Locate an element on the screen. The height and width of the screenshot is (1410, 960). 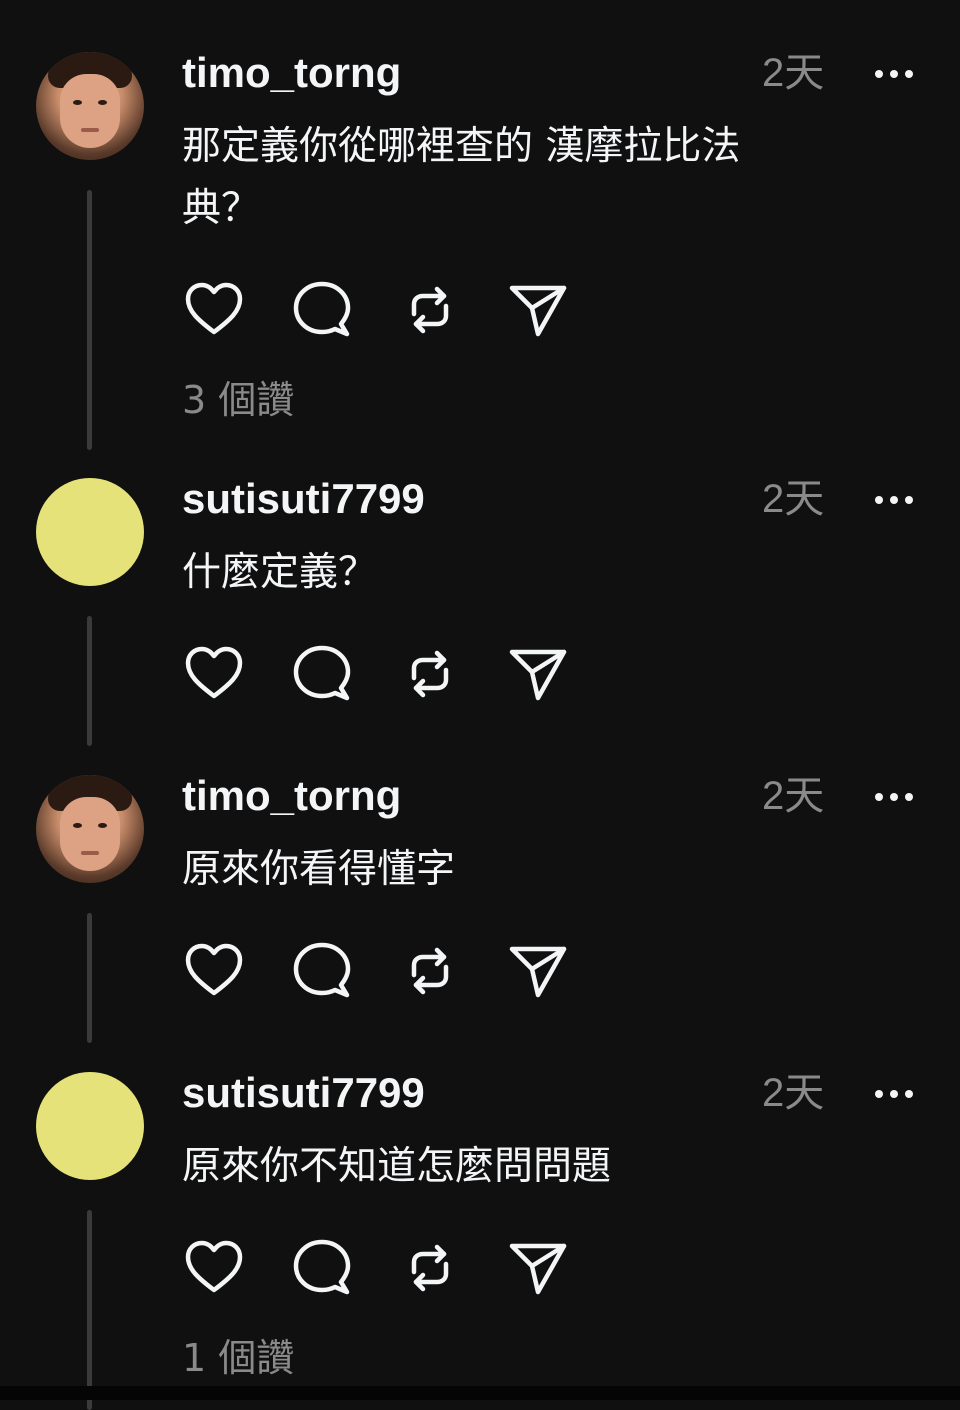
comment-text: 原來你不知道怎麼問問題 is located at coordinates (397, 1166).